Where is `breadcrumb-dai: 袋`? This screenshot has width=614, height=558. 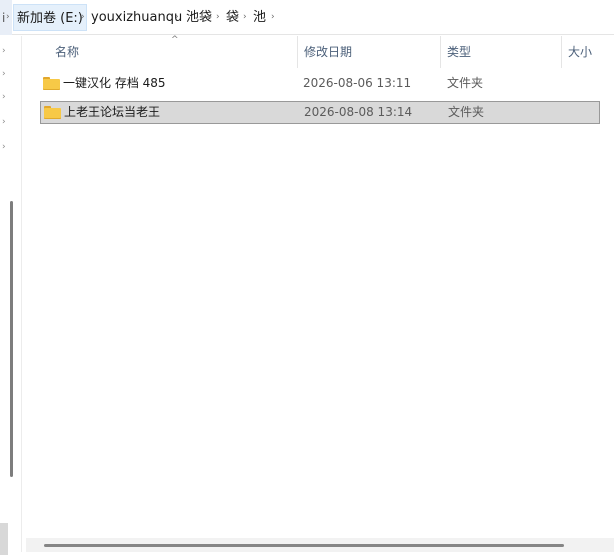
breadcrumb-dai: 袋 is located at coordinates (232, 17).